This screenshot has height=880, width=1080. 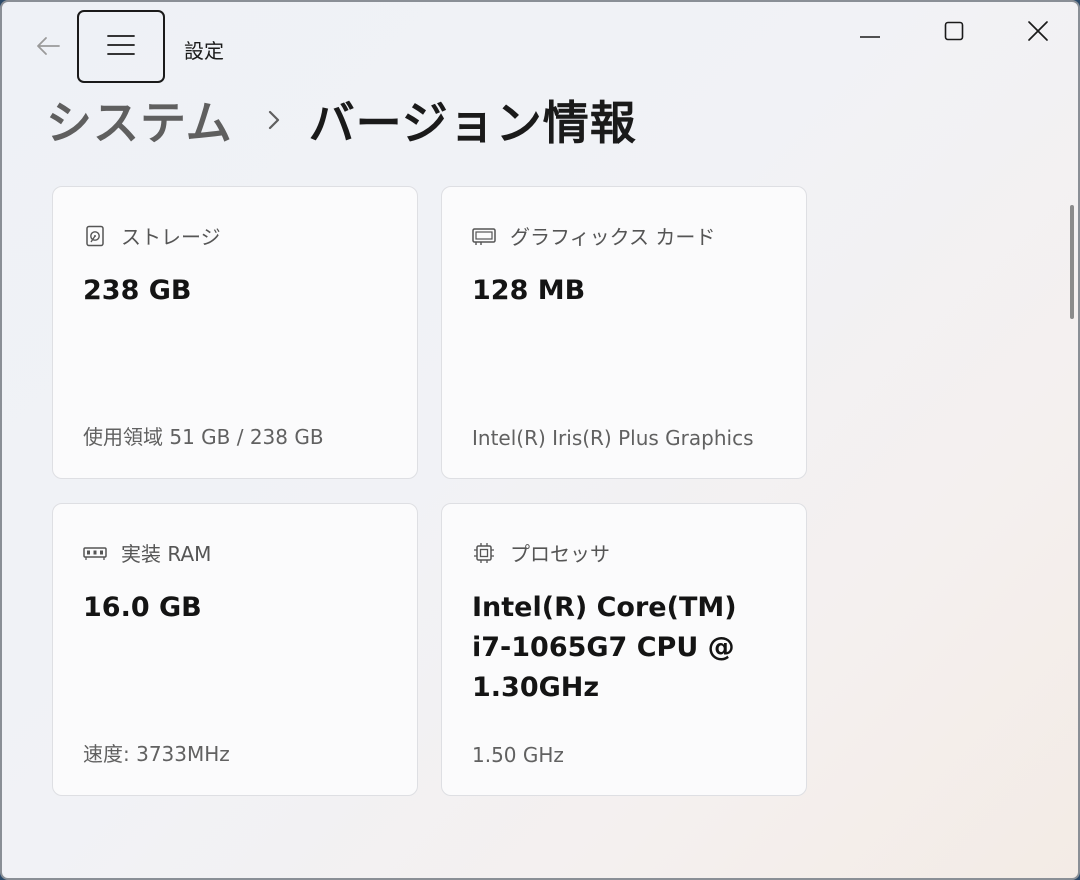 I want to click on card-value: 238 GB, so click(x=137, y=290).